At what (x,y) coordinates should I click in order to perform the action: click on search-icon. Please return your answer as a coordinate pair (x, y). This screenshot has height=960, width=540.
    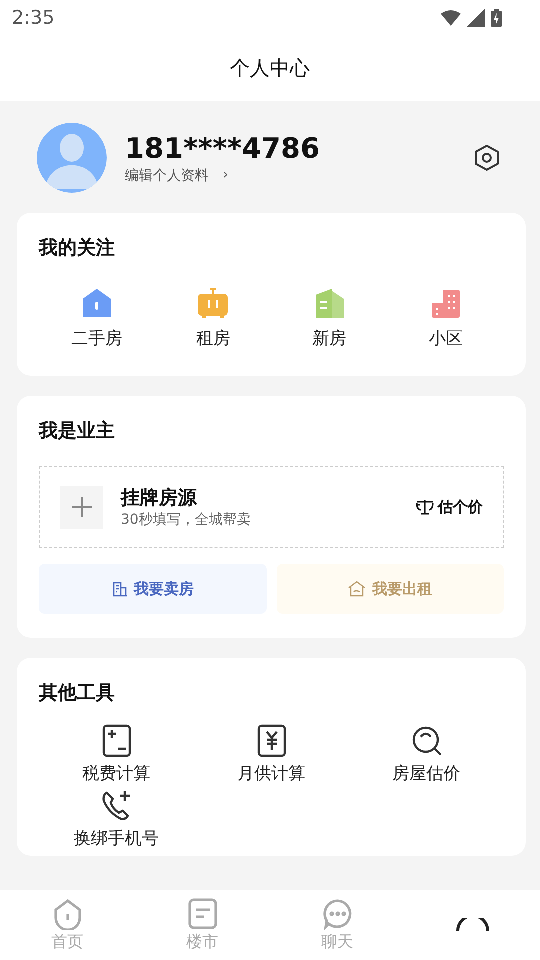
    Looking at the image, I should click on (426, 741).